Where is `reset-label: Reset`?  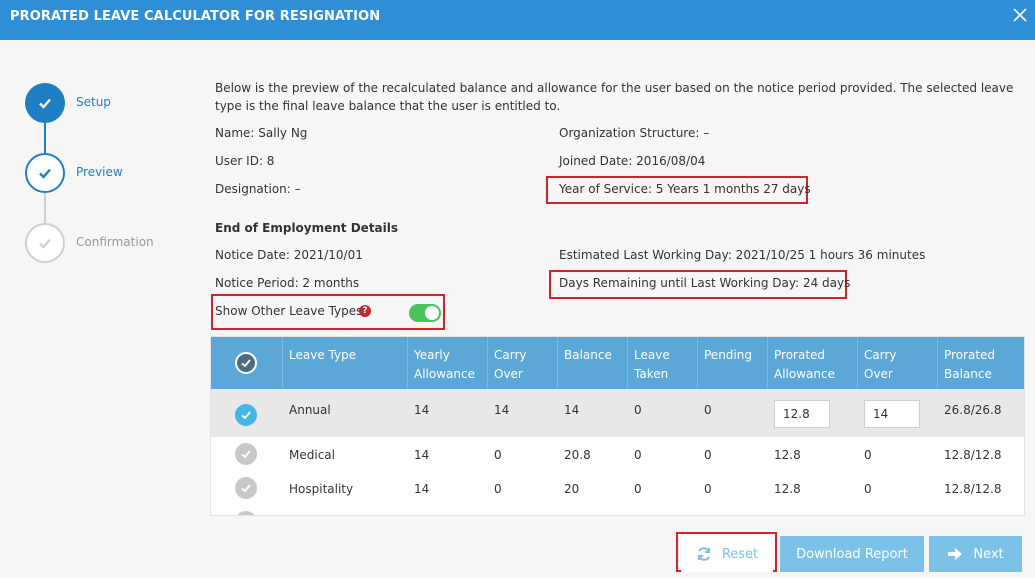 reset-label: Reset is located at coordinates (740, 554).